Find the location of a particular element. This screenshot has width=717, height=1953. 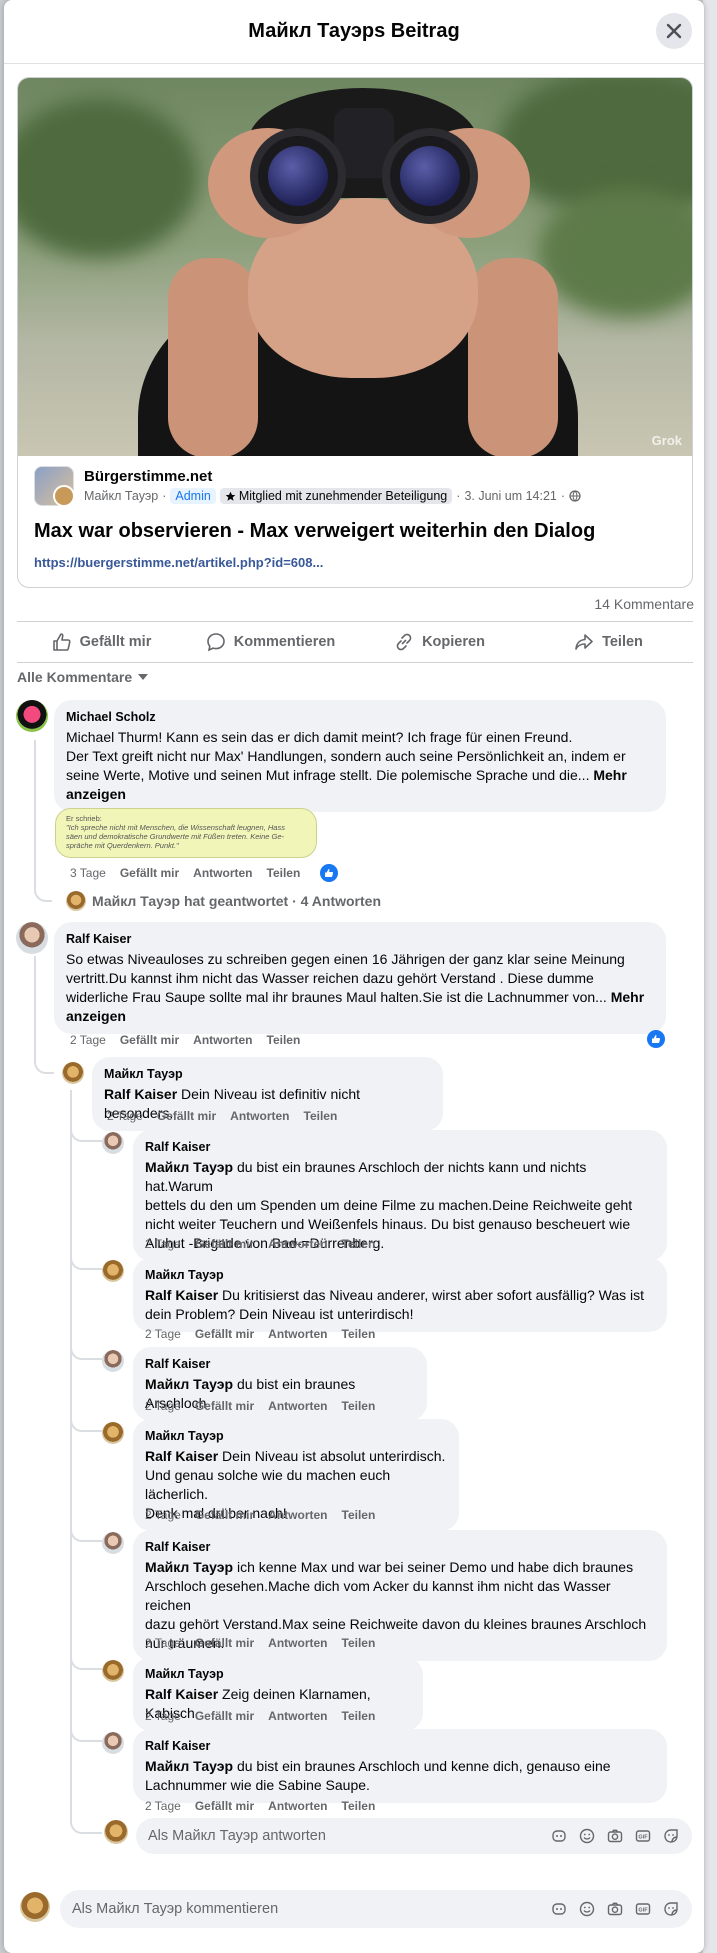

post-date: 3. Juni um 14:21 is located at coordinates (510, 496).